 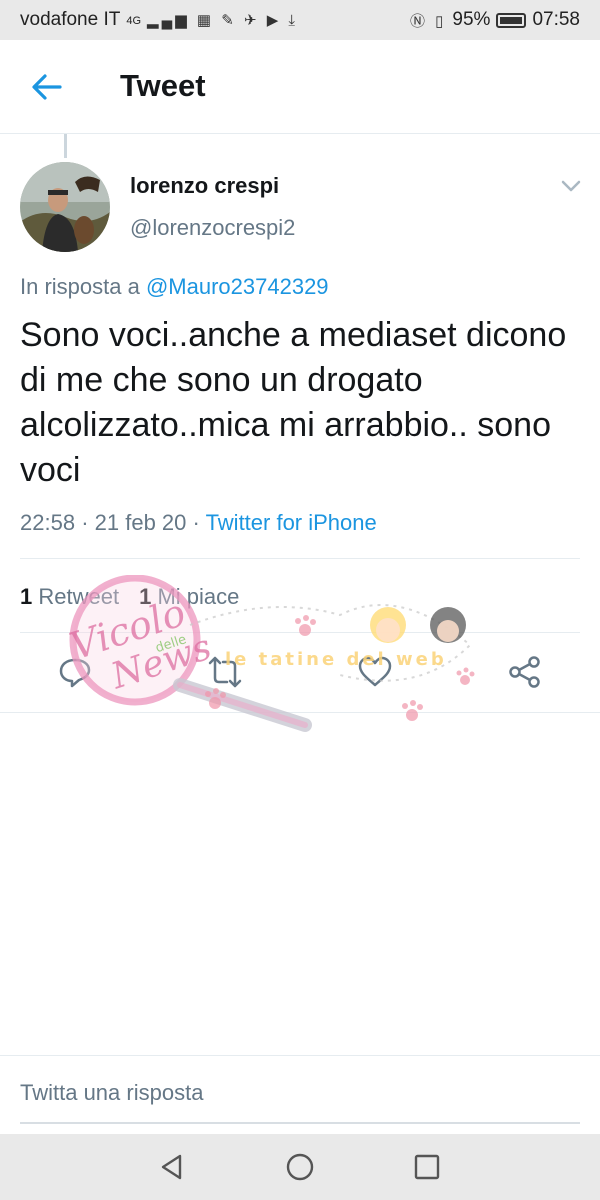 I want to click on reply-icon, so click(x=75, y=673).